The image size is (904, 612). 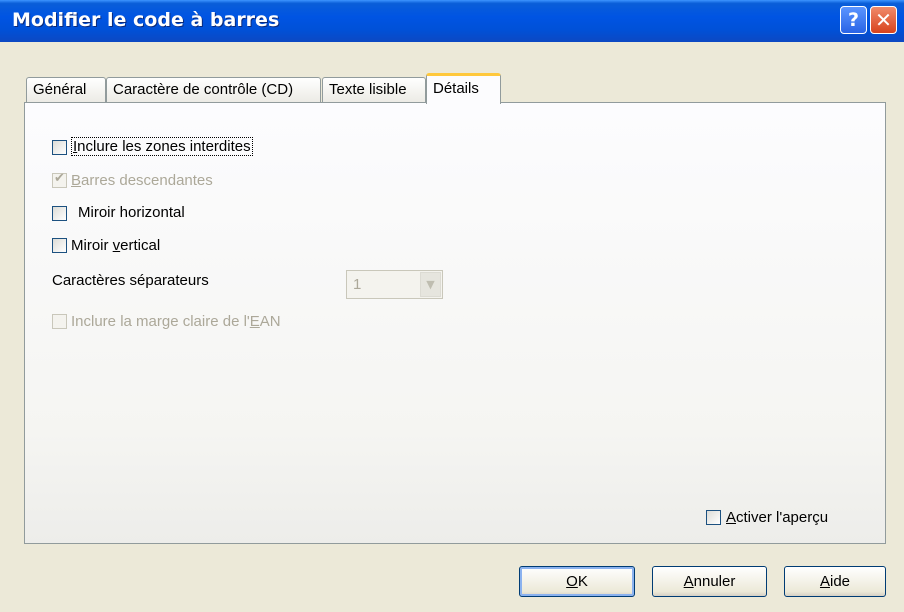 I want to click on chevron-down-icon: ▼, so click(x=430, y=284).